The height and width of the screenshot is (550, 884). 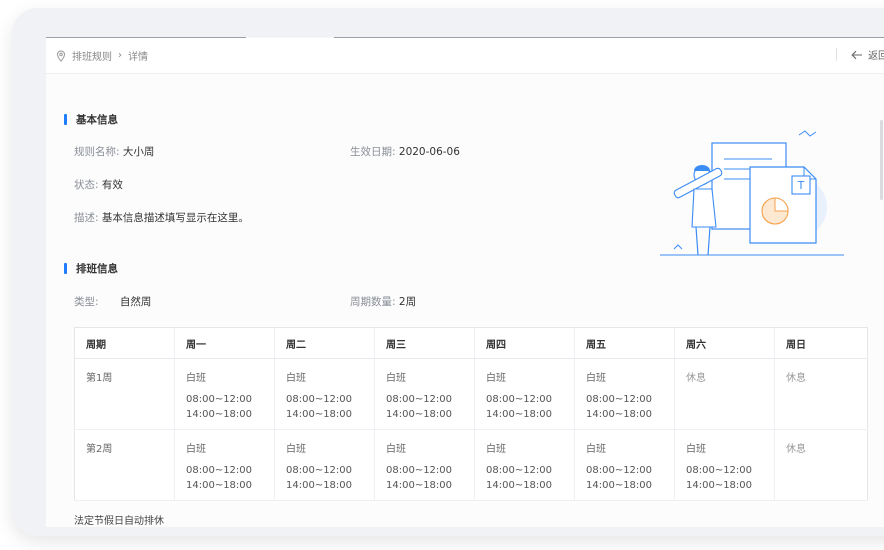 I want to click on basic-info-title: 基本信息, so click(x=91, y=119).